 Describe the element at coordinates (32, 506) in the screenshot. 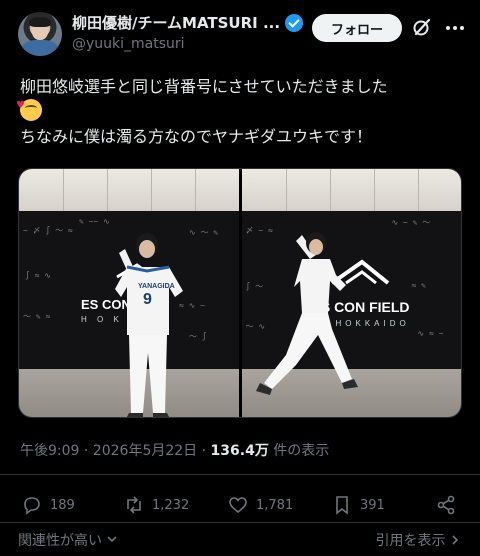

I see `reply-icon` at that location.